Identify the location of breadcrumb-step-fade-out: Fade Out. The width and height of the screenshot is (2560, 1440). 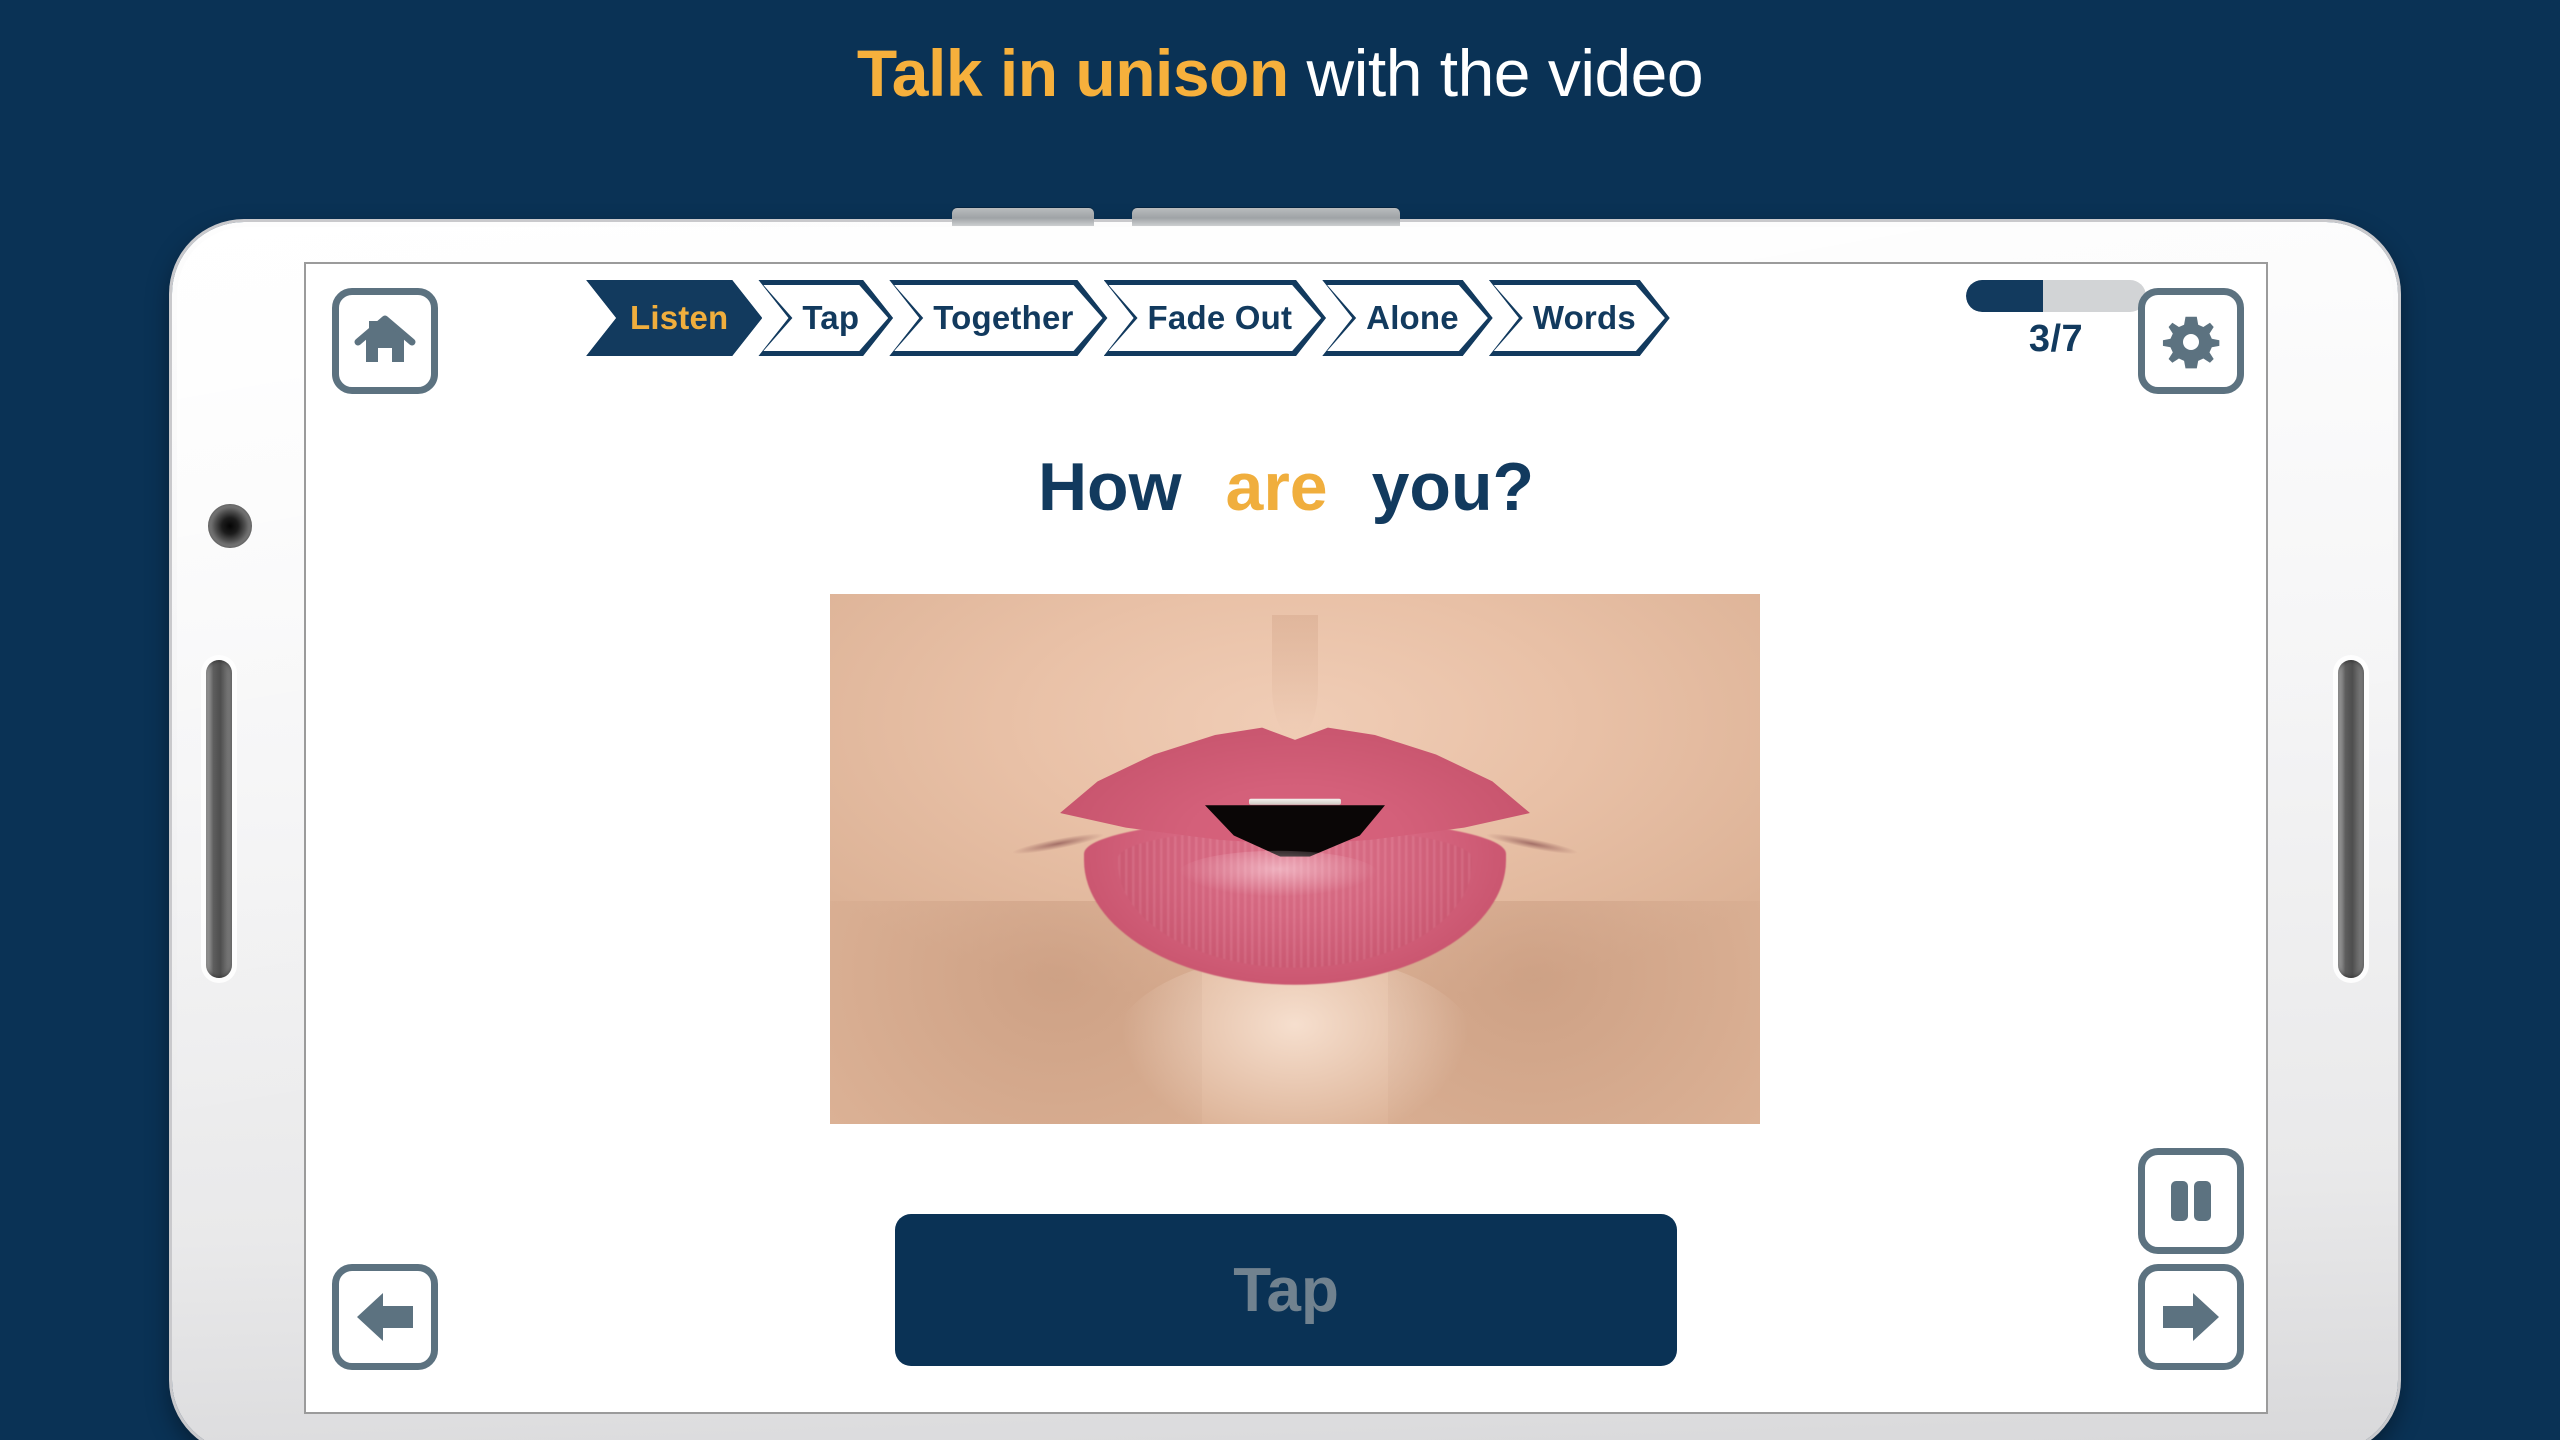
(1215, 318).